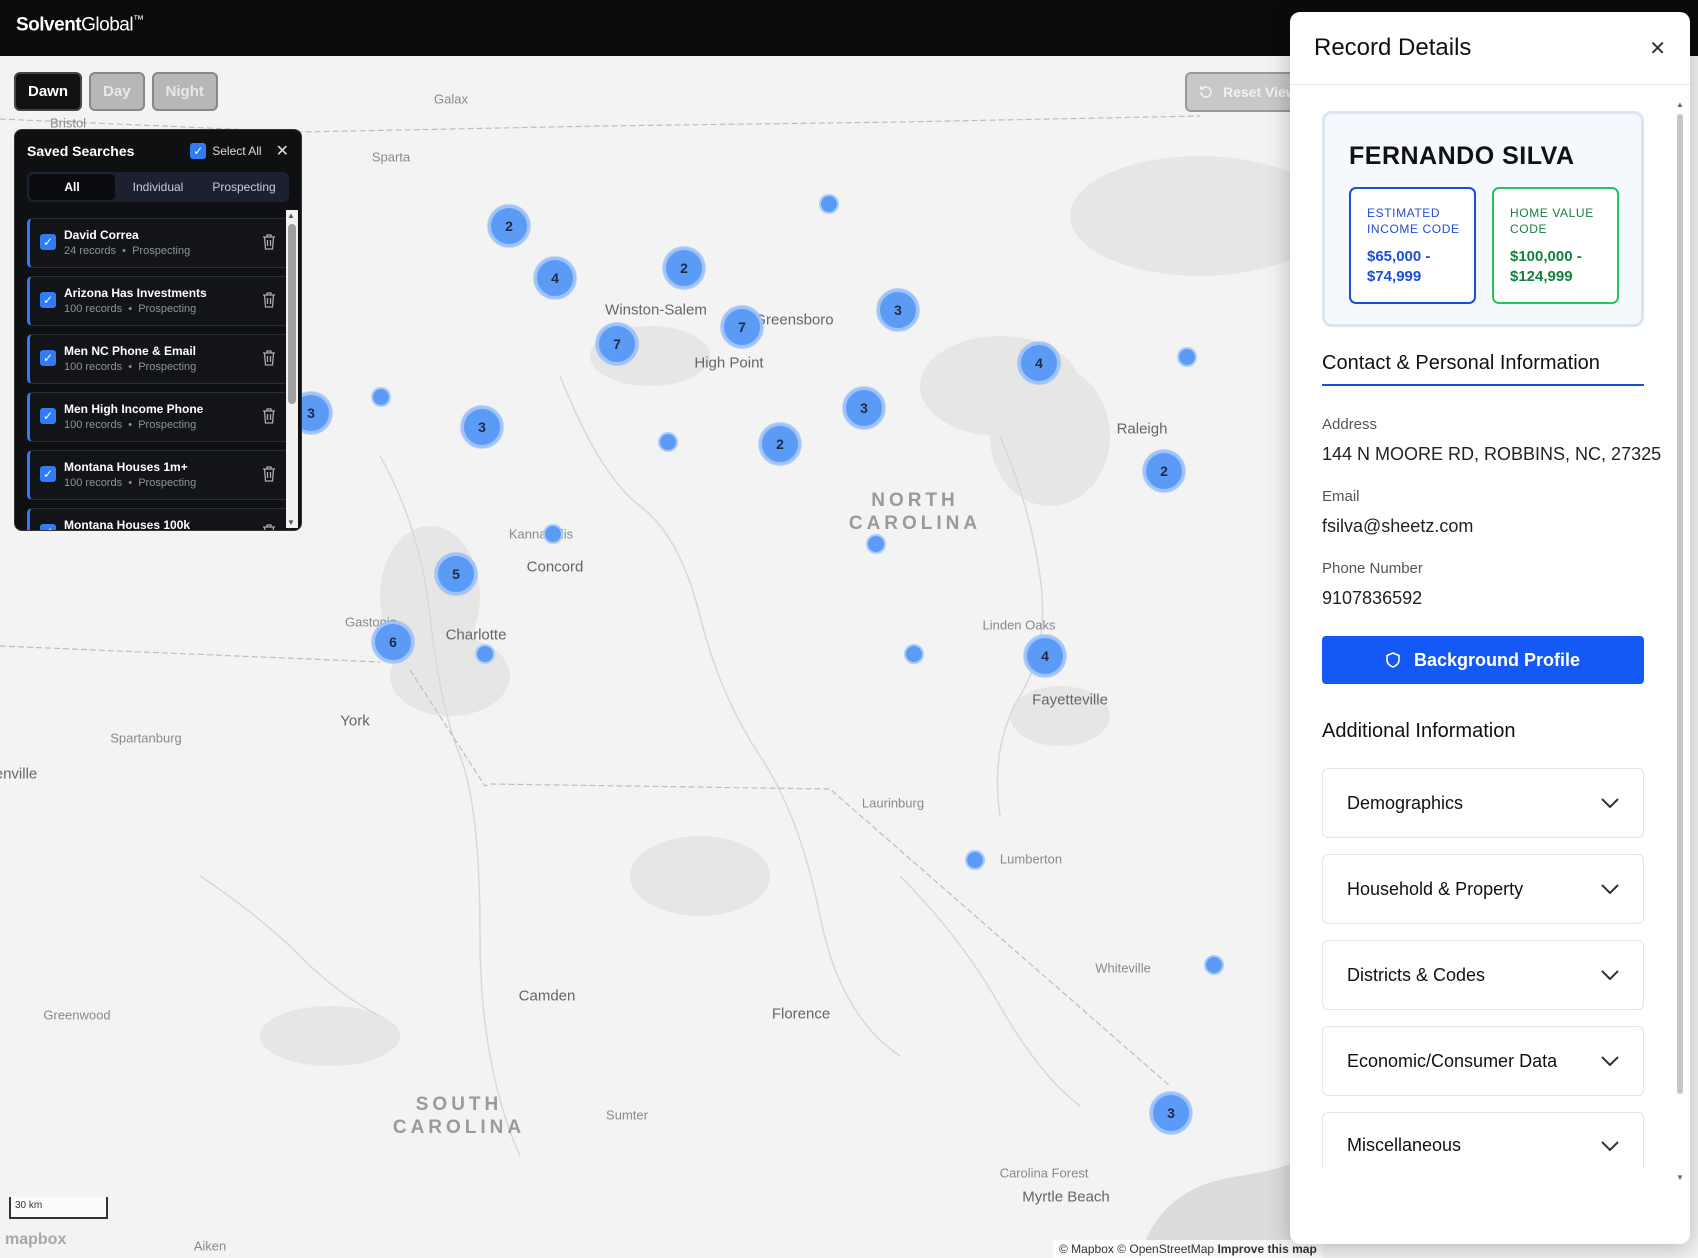 Image resolution: width=1698 pixels, height=1258 pixels. I want to click on accordion-label: Districts & Codes, so click(1416, 974).